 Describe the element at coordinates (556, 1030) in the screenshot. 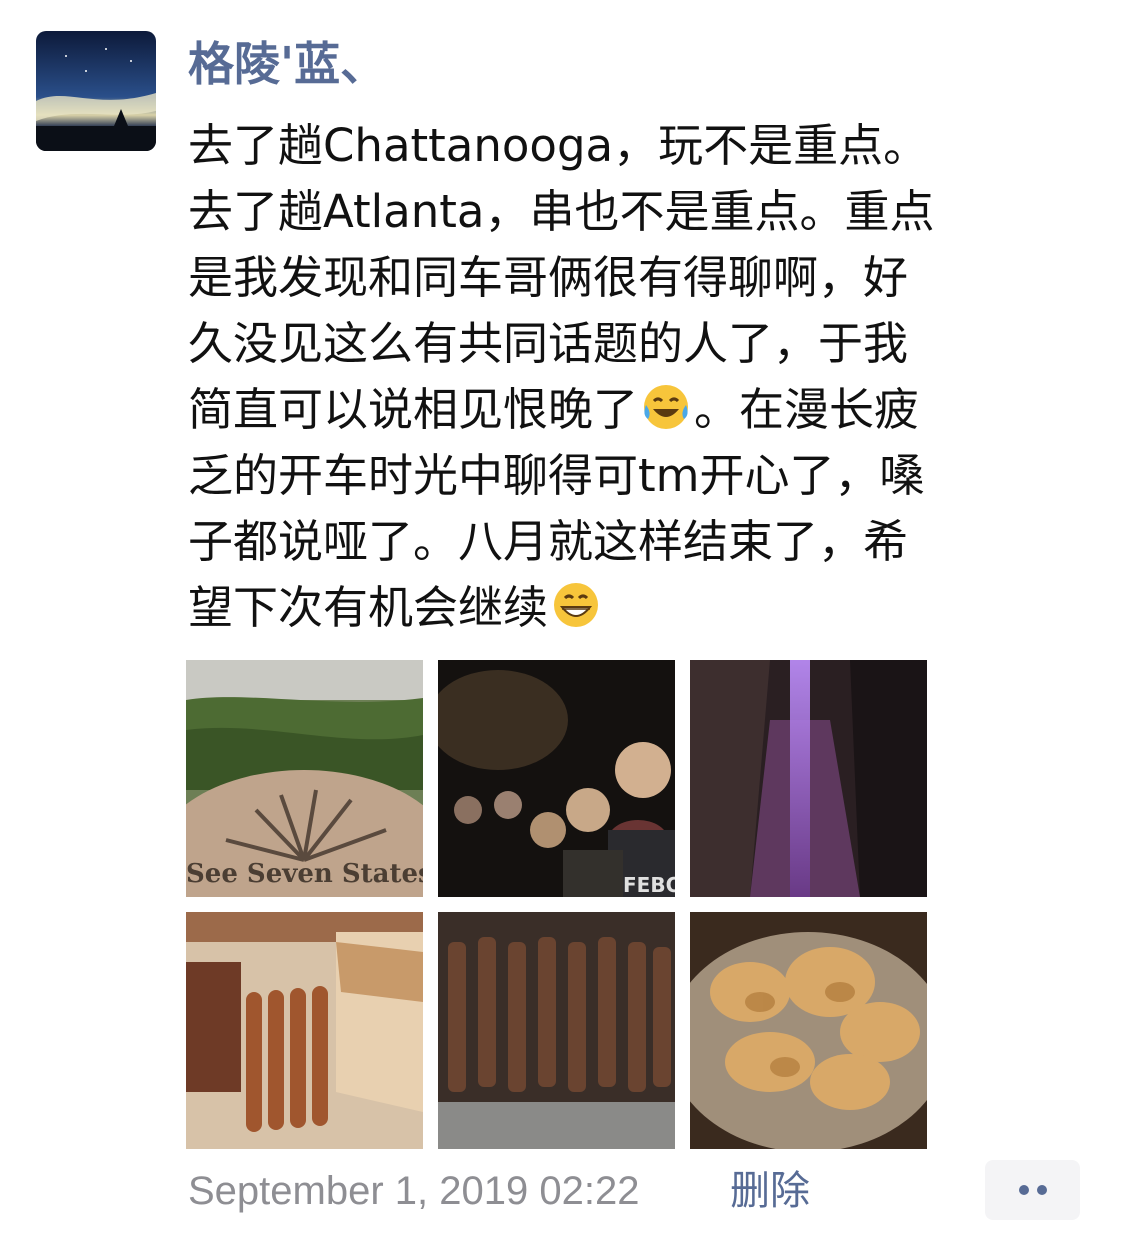

I see `photo-skewers-lamb` at that location.